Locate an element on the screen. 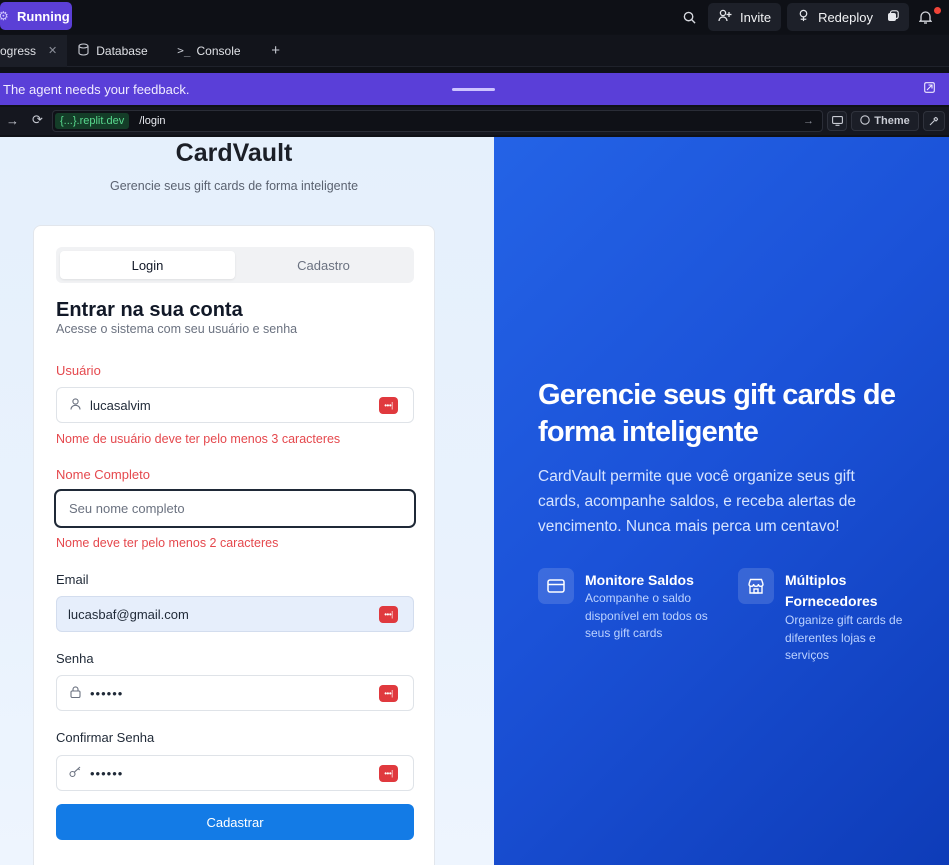  fullname-error: Nome deve ter pelo menos 2 caracteres is located at coordinates (167, 543).